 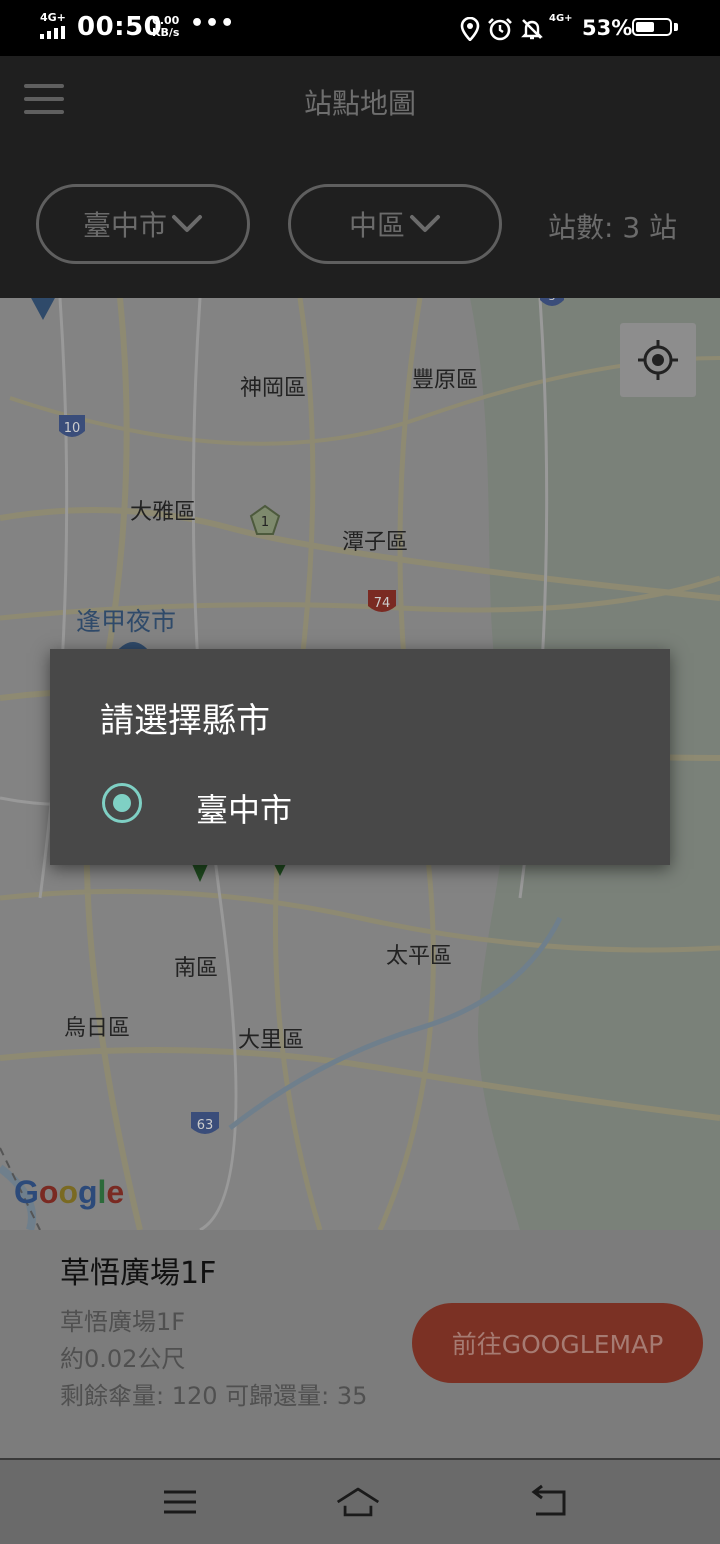 I want to click on route-shield-icon: 3, so click(x=552, y=302).